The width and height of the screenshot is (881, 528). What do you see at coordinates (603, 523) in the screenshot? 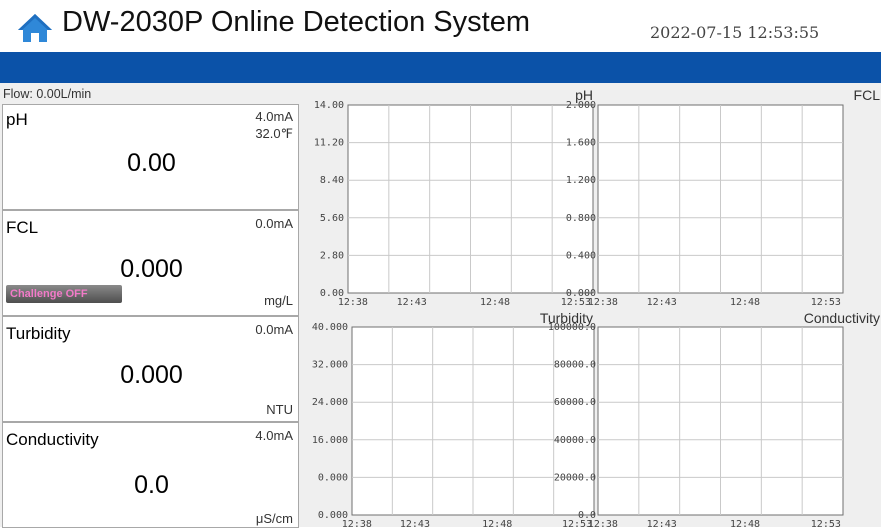
I see `conductivity-x-tick: 12:38` at bounding box center [603, 523].